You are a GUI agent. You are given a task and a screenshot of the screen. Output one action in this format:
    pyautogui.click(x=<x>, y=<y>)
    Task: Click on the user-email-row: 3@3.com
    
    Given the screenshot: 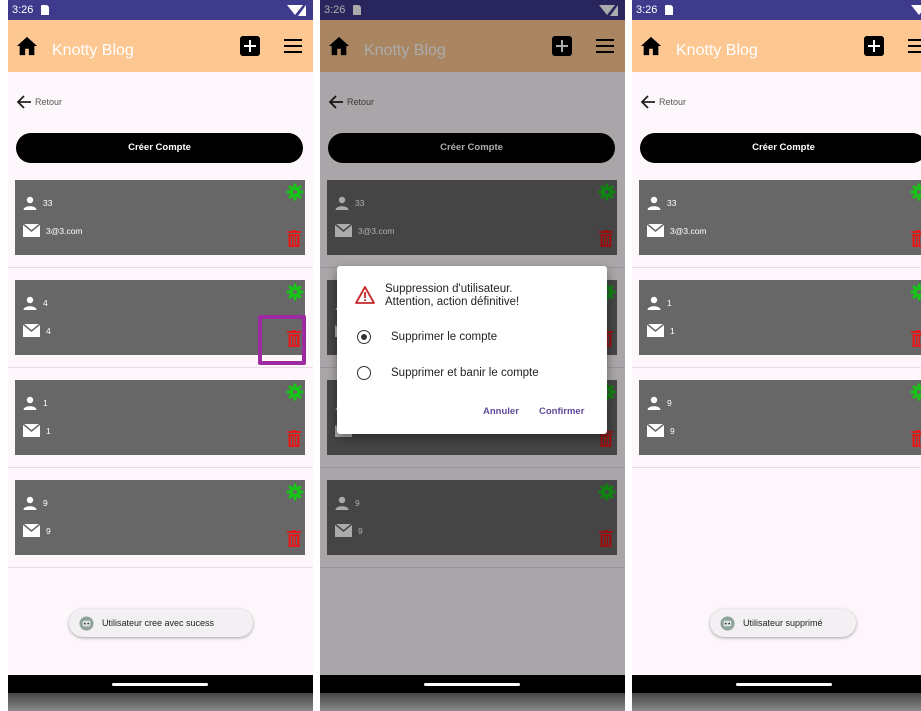 What is the action you would take?
    pyautogui.click(x=53, y=230)
    